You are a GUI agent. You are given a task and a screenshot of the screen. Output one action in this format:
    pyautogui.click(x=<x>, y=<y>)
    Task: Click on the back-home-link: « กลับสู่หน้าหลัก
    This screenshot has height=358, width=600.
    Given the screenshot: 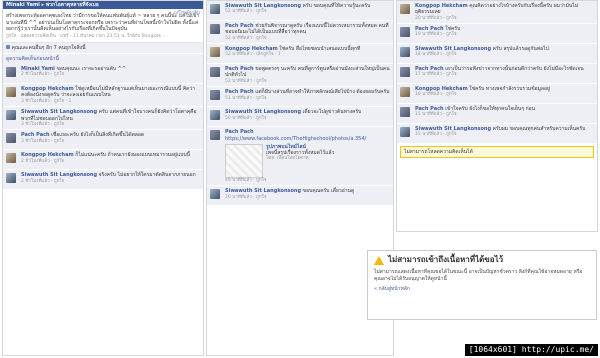 What is the action you would take?
    pyautogui.click(x=482, y=289)
    